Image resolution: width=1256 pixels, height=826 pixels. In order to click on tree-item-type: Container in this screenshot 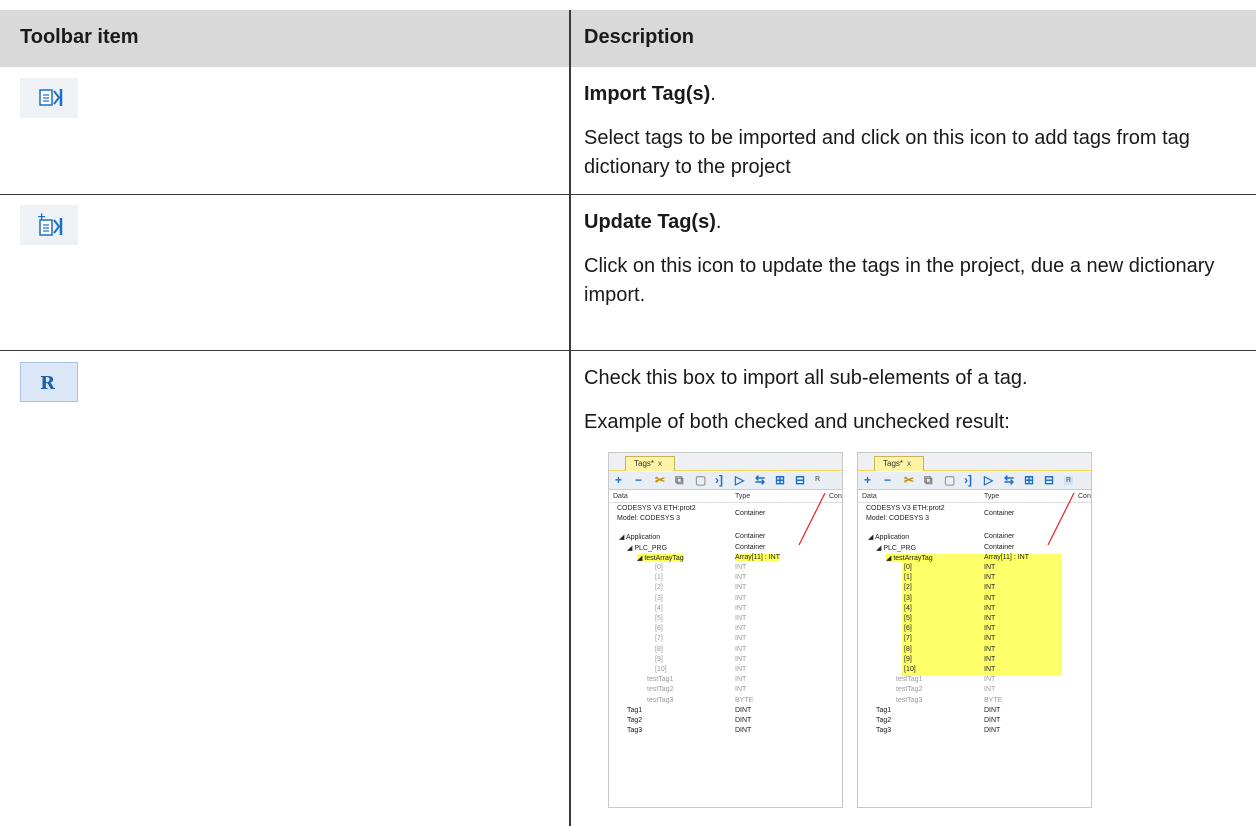, I will do `click(750, 547)`.